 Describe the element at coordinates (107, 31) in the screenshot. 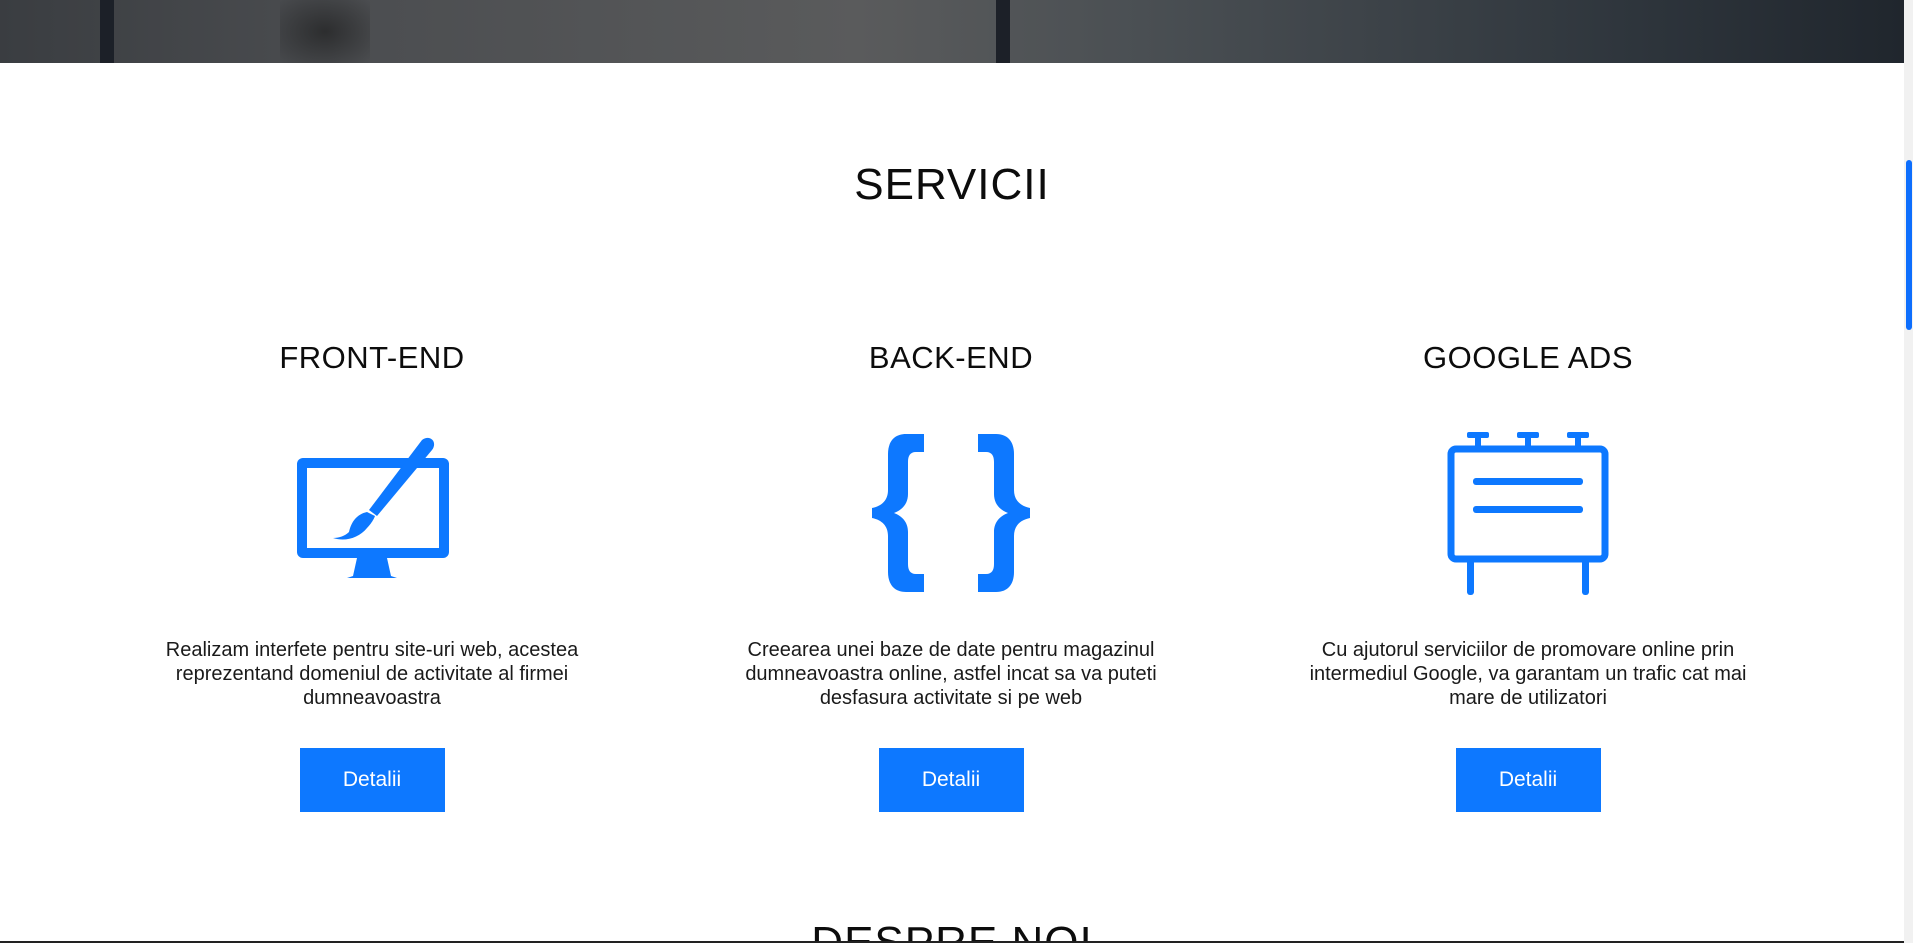

I see `hero-frame-left` at that location.